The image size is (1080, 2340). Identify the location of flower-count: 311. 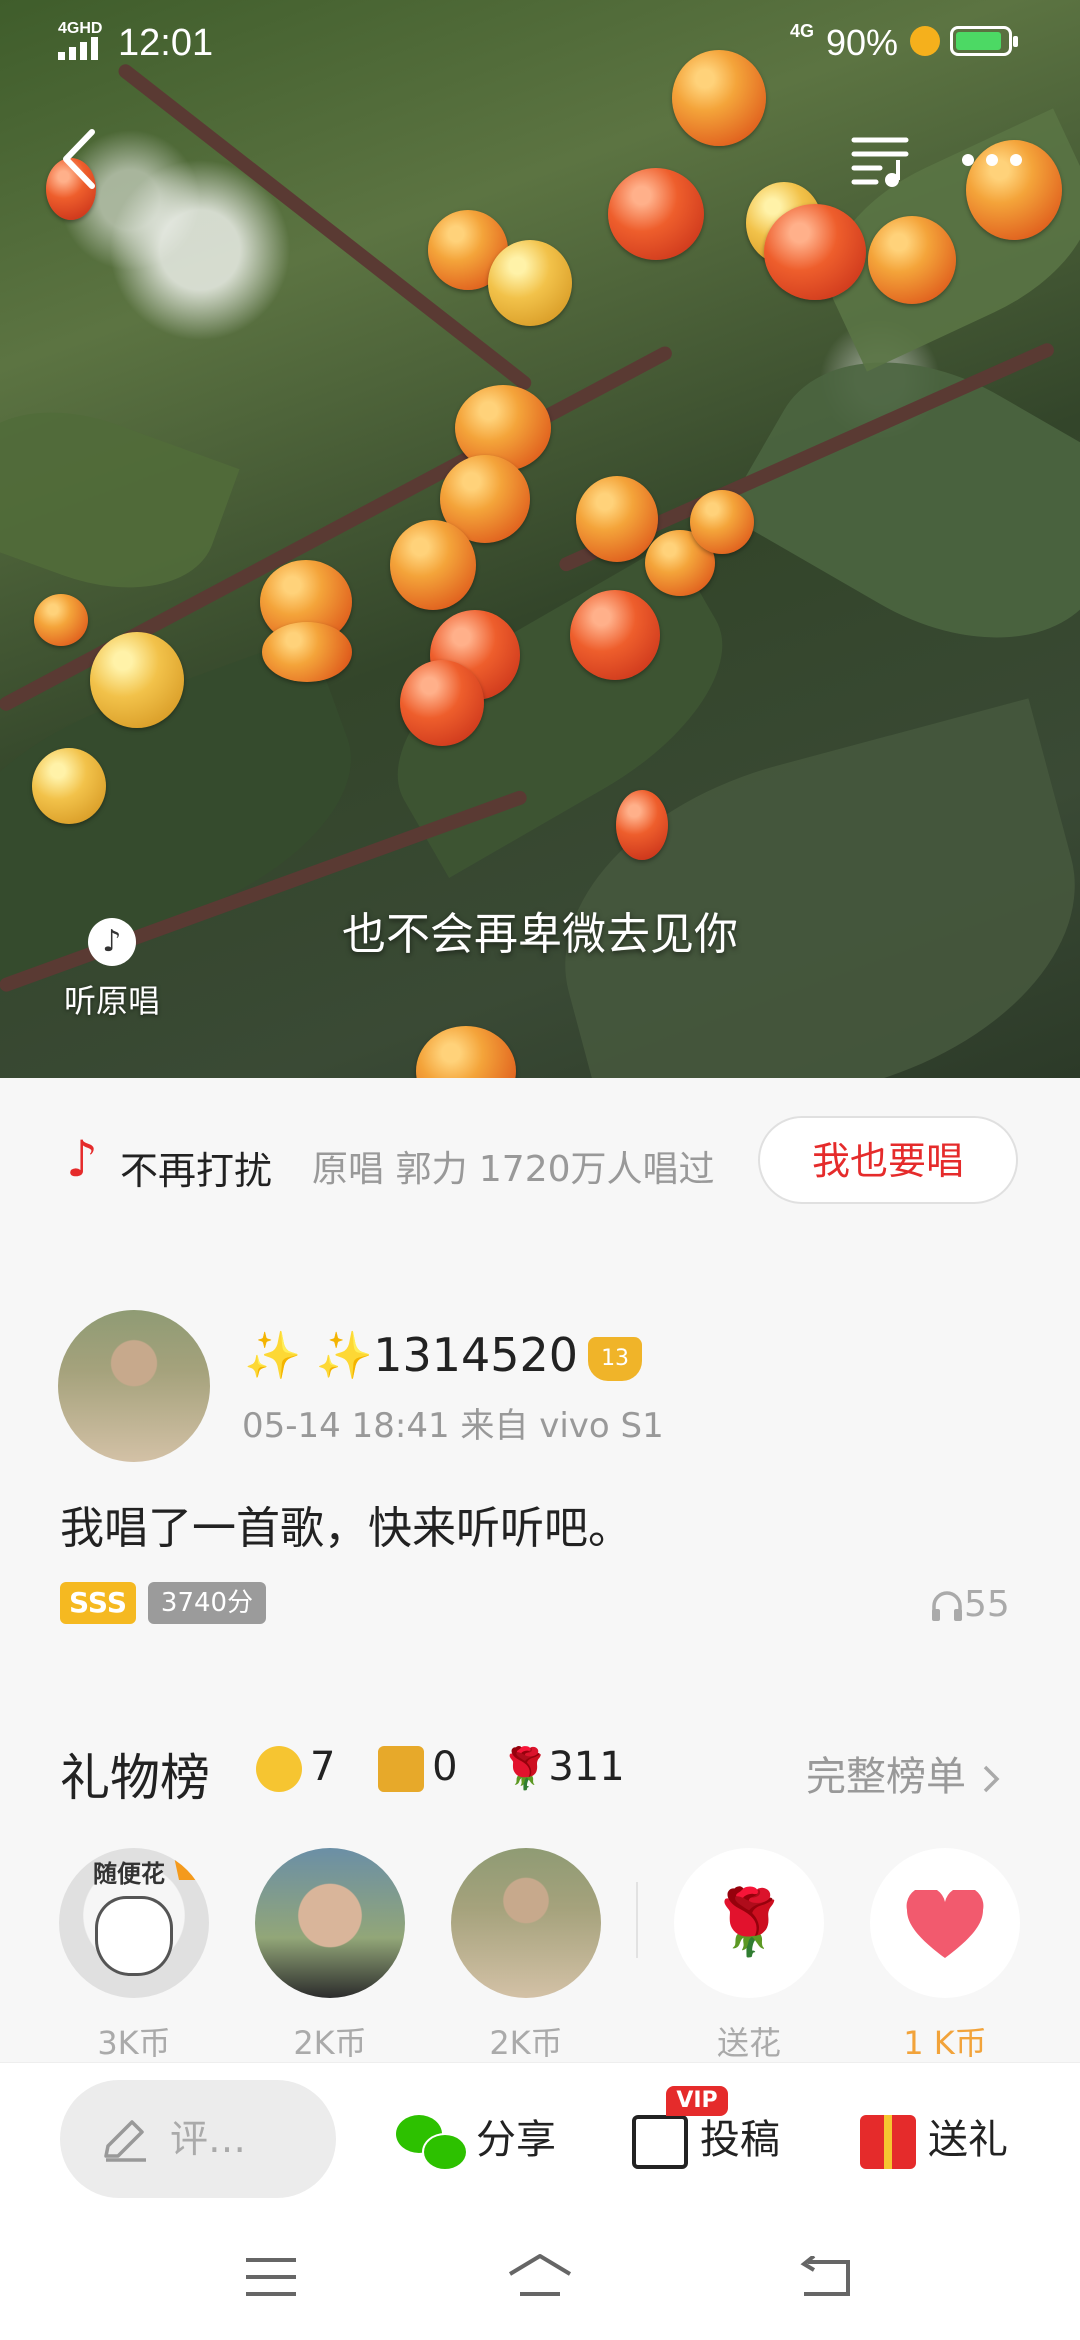
(586, 1767).